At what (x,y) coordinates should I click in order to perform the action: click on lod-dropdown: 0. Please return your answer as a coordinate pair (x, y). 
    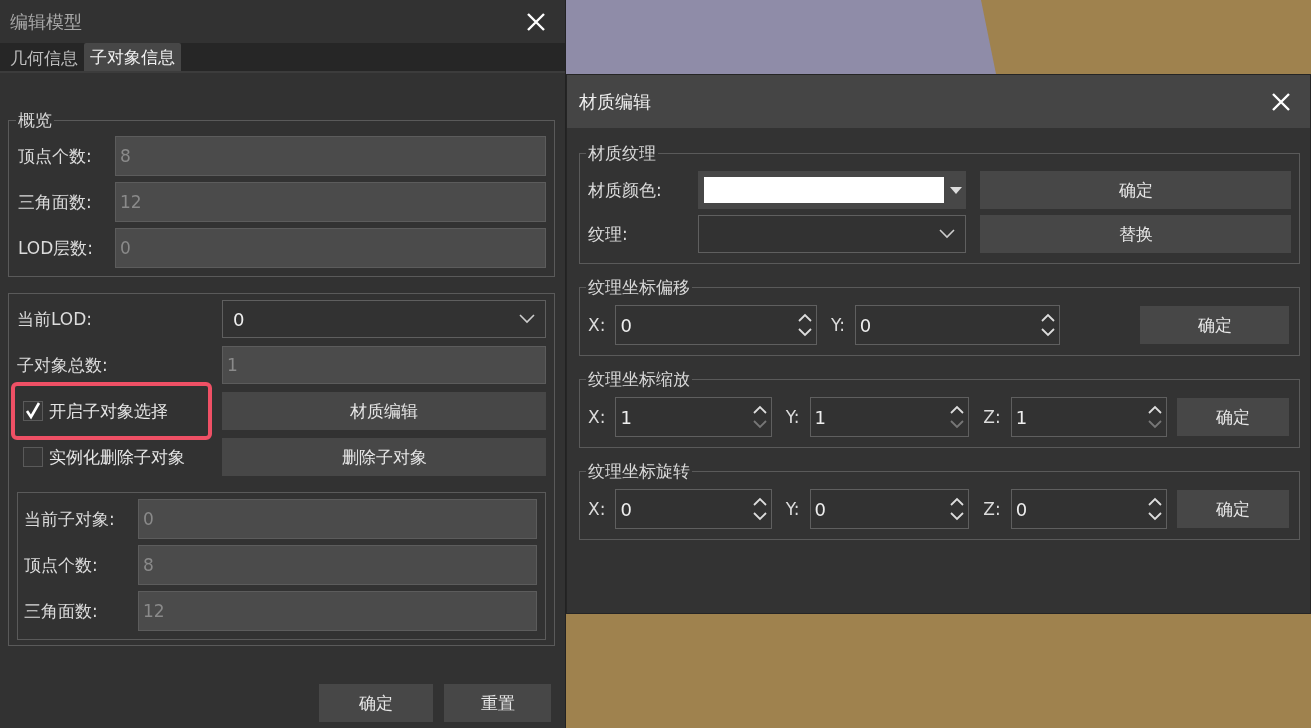
    Looking at the image, I should click on (384, 319).